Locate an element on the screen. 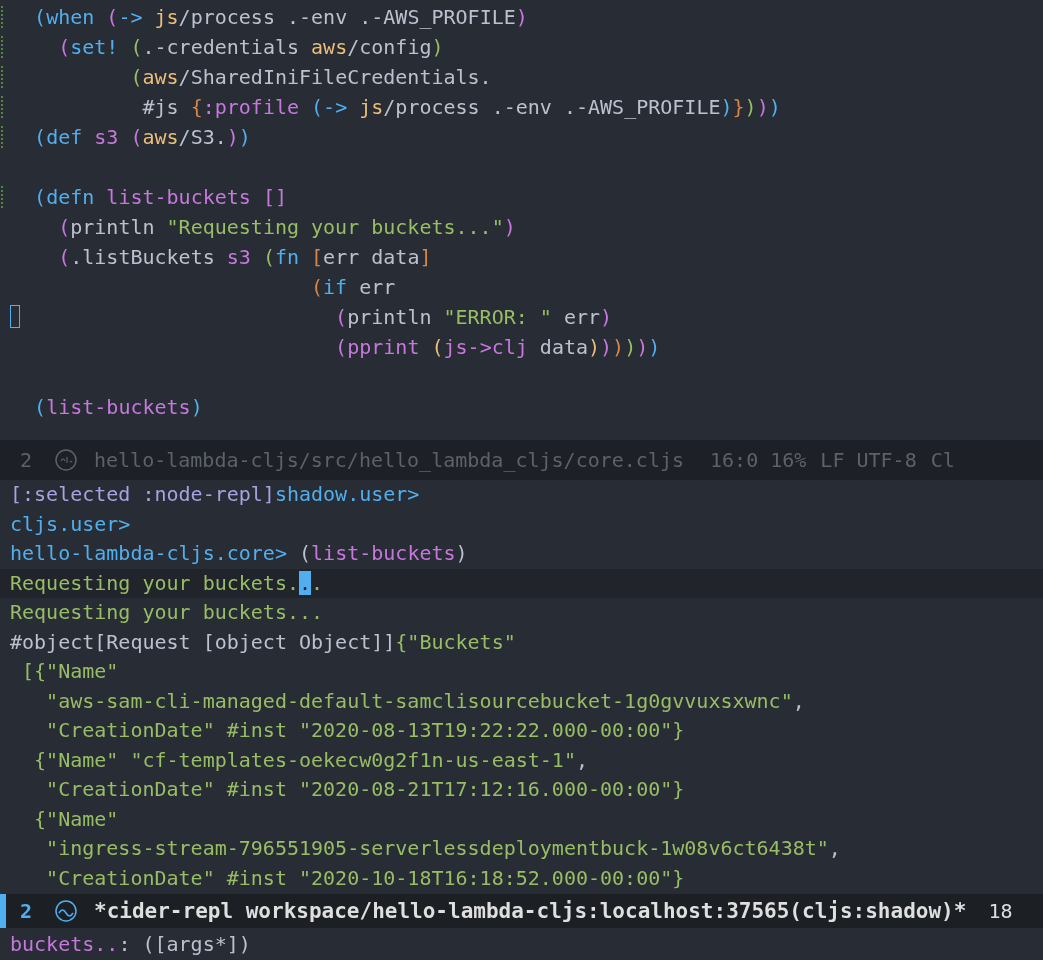 The image size is (1043, 960). repl-output-token: [{"Name" is located at coordinates (70, 671).